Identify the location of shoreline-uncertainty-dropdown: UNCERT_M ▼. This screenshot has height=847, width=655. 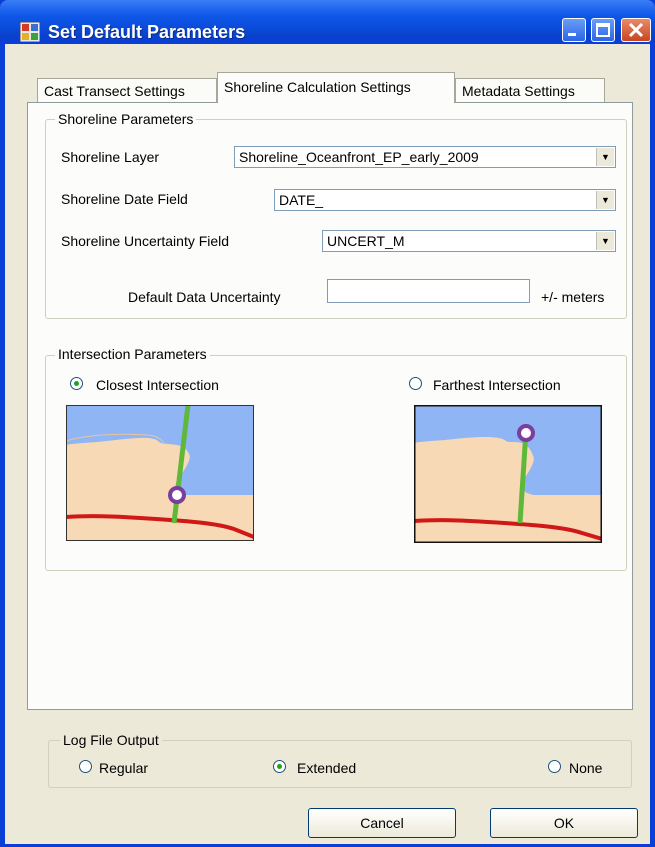
(469, 241).